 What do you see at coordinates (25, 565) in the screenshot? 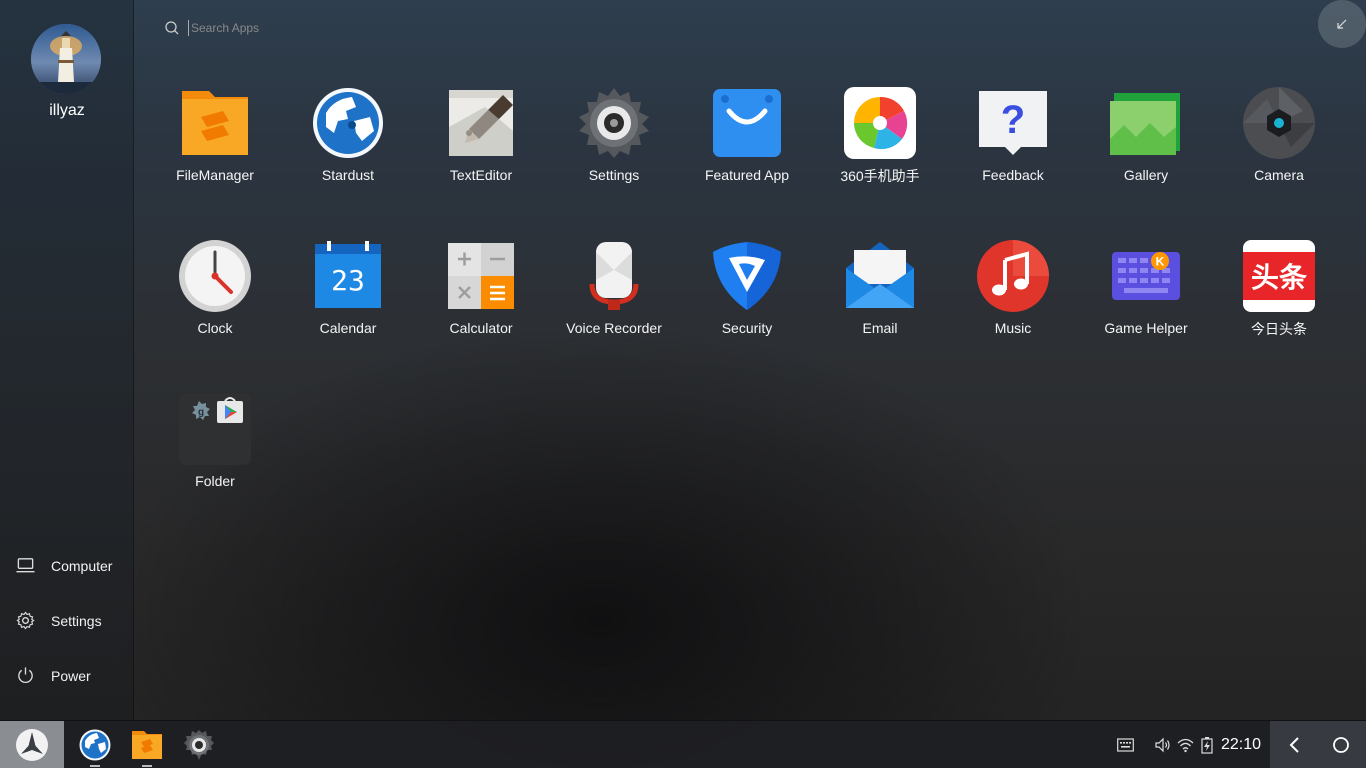
I see `laptop-icon` at bounding box center [25, 565].